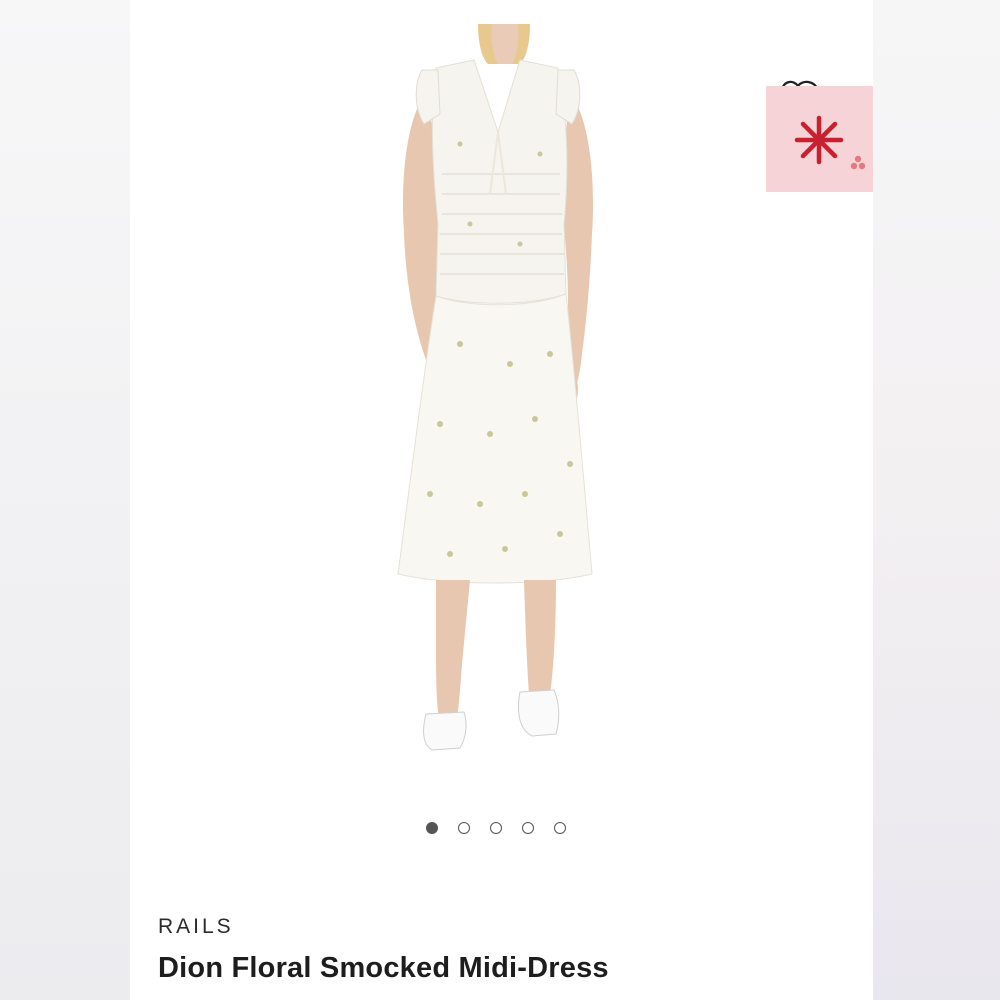 This screenshot has height=1000, width=1000. I want to click on dress-bodice, so click(499, 181).